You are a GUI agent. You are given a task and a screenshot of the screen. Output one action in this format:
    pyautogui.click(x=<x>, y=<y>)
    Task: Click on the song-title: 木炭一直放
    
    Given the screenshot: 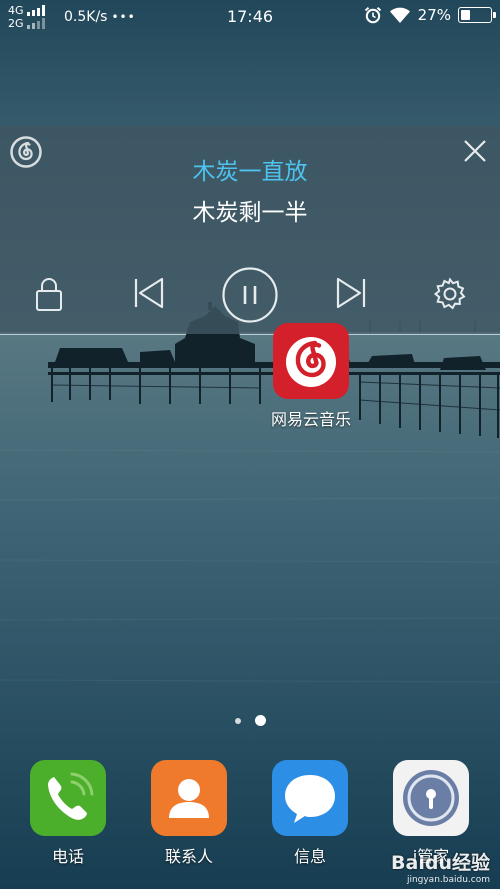 What is the action you would take?
    pyautogui.click(x=250, y=172)
    